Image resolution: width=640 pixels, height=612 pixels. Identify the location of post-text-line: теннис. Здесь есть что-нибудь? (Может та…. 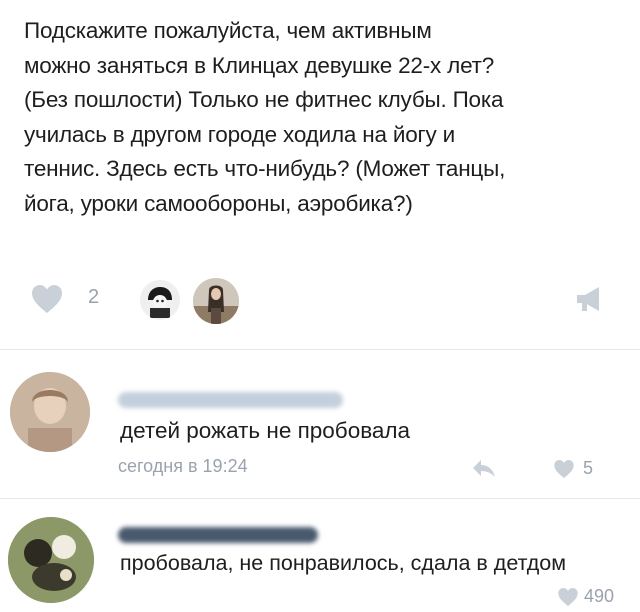
(265, 169).